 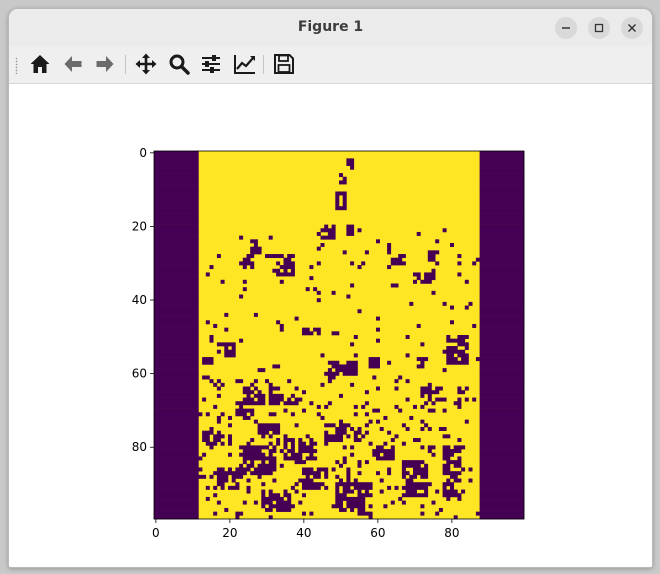 I want to click on edit-axis-button, so click(x=244, y=64).